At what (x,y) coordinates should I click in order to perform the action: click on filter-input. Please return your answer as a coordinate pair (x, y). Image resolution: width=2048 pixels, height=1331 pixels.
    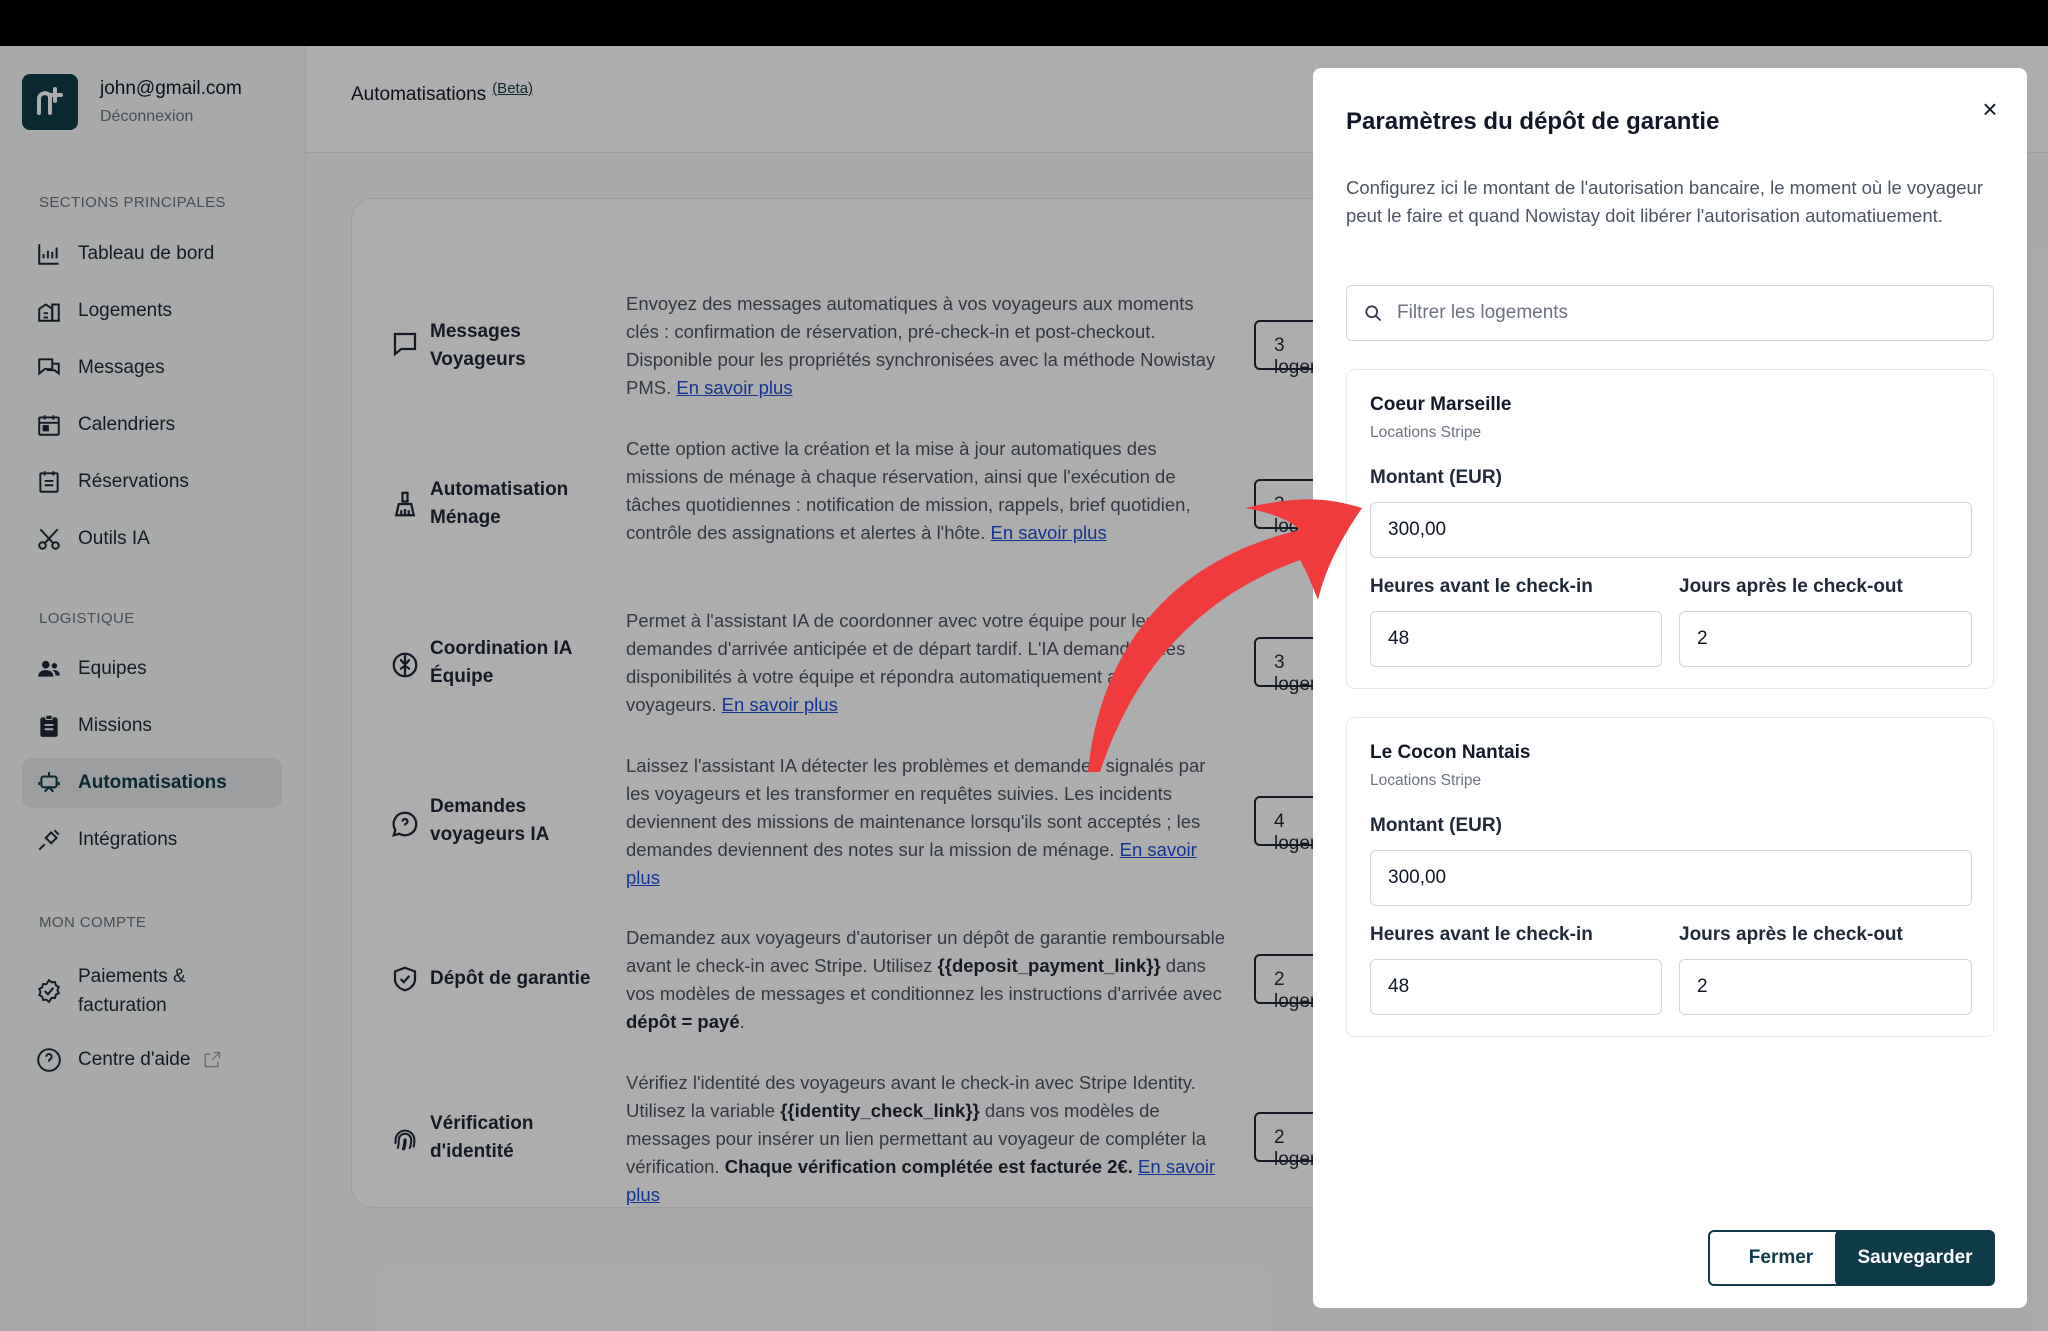
    Looking at the image, I should click on (1687, 313).